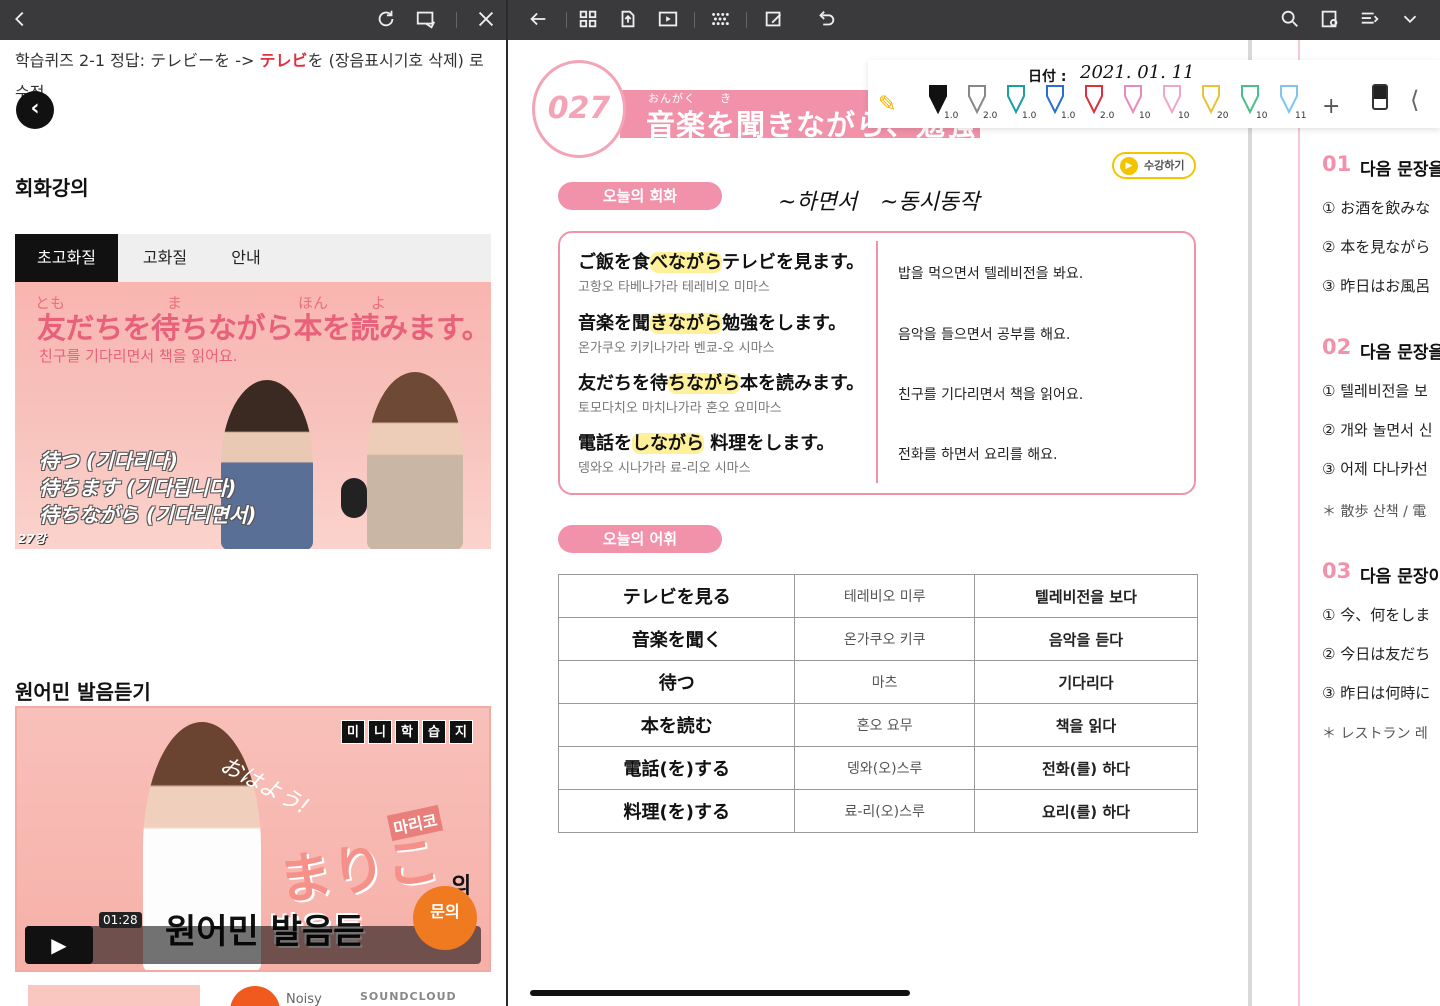 The height and width of the screenshot is (1006, 1440). What do you see at coordinates (628, 20) in the screenshot?
I see `export-icon` at bounding box center [628, 20].